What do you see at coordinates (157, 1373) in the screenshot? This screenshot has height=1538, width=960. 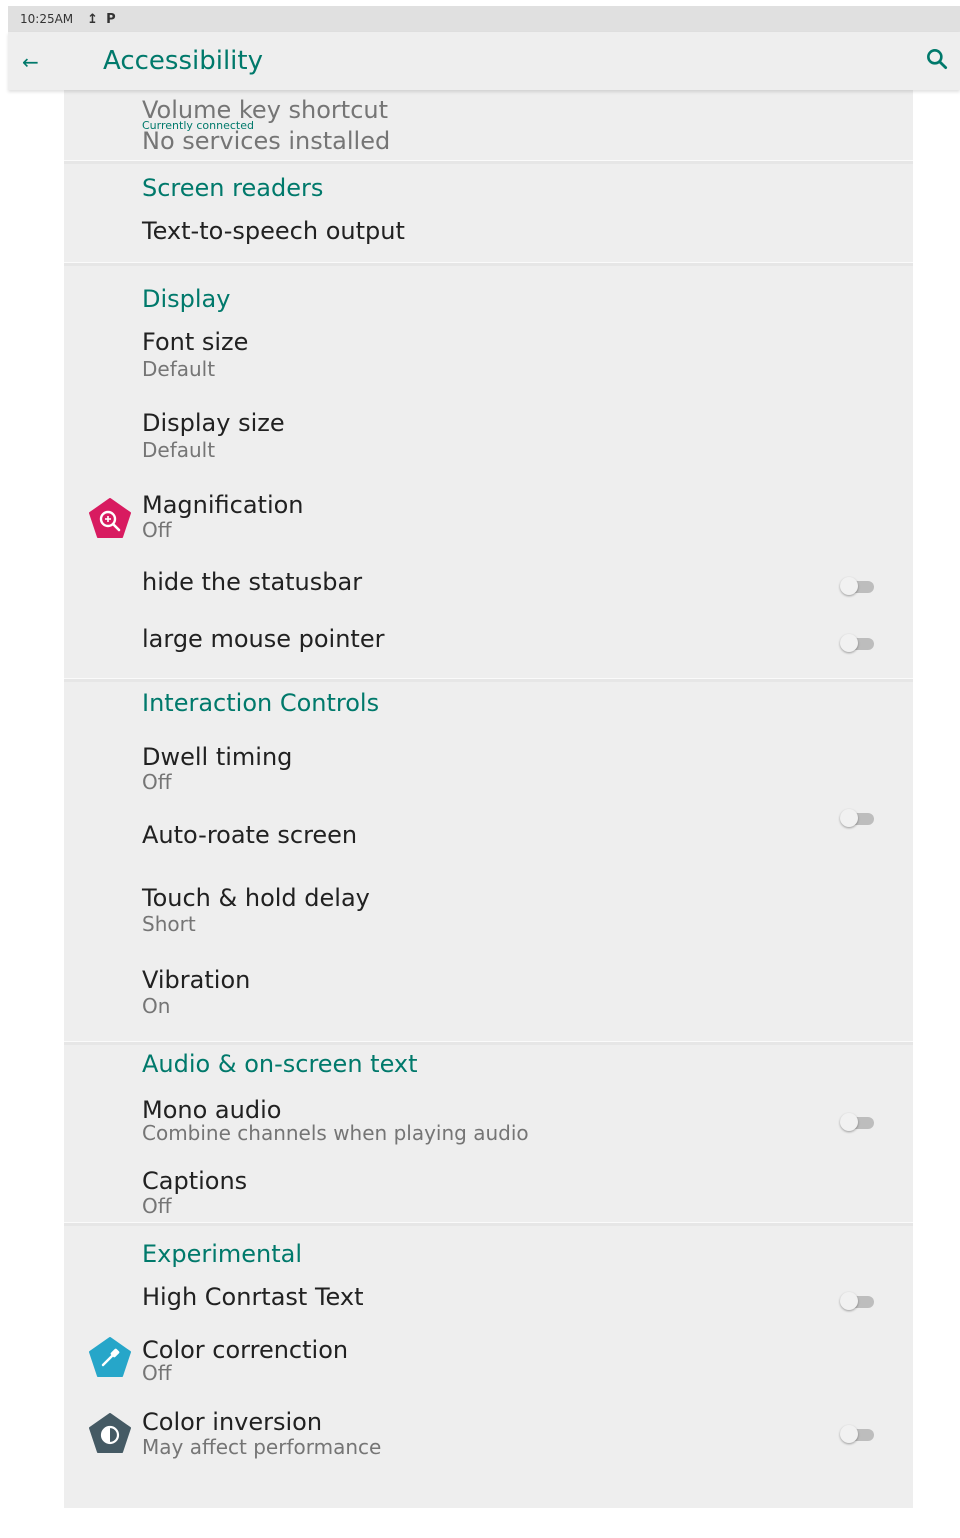 I see `color-correction-summary: Off` at bounding box center [157, 1373].